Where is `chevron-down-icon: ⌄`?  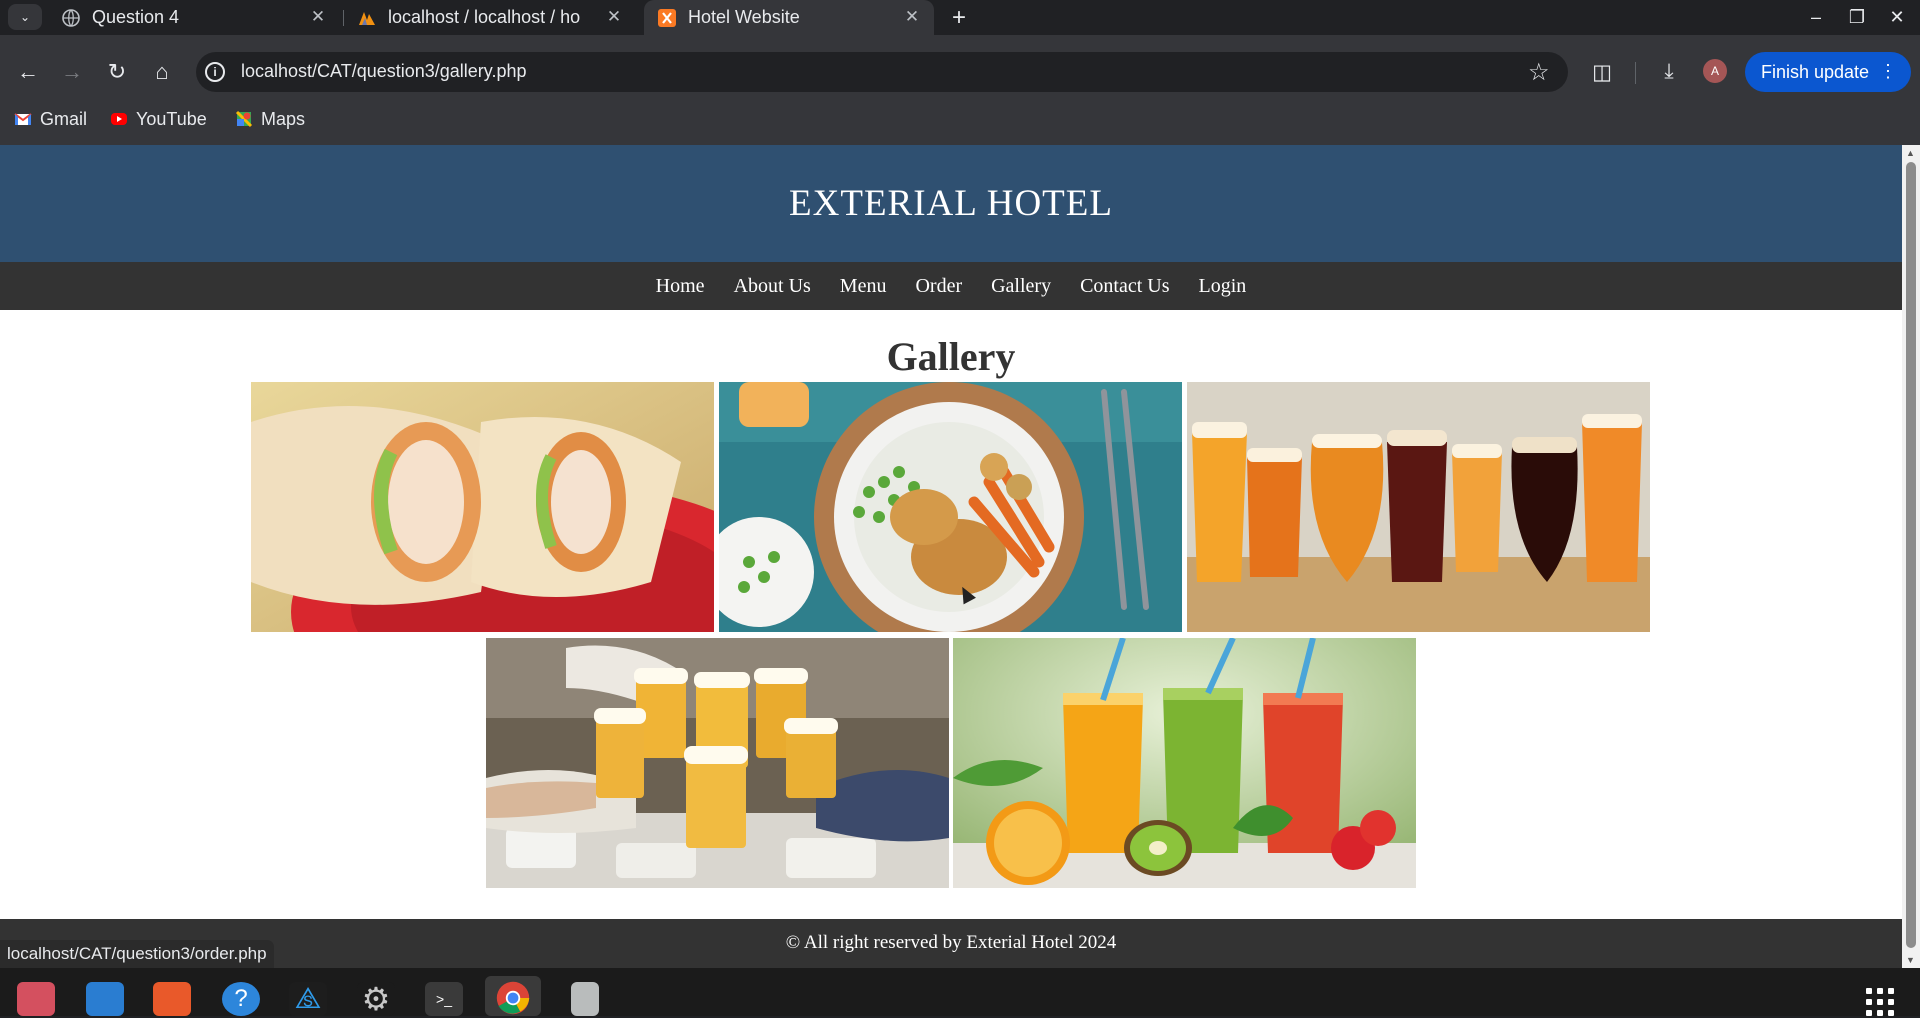
chevron-down-icon: ⌄ is located at coordinates (25, 17).